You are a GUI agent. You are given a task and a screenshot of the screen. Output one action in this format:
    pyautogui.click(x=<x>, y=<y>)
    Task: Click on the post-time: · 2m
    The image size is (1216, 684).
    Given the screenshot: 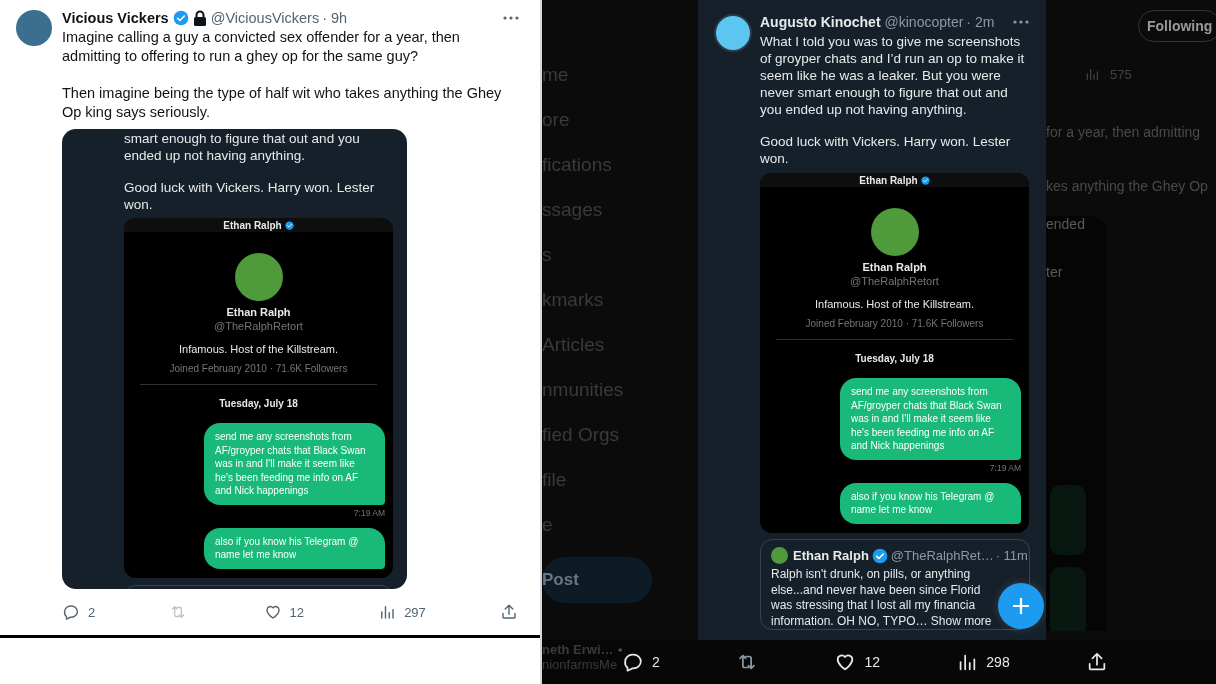 What is the action you would take?
    pyautogui.click(x=980, y=22)
    